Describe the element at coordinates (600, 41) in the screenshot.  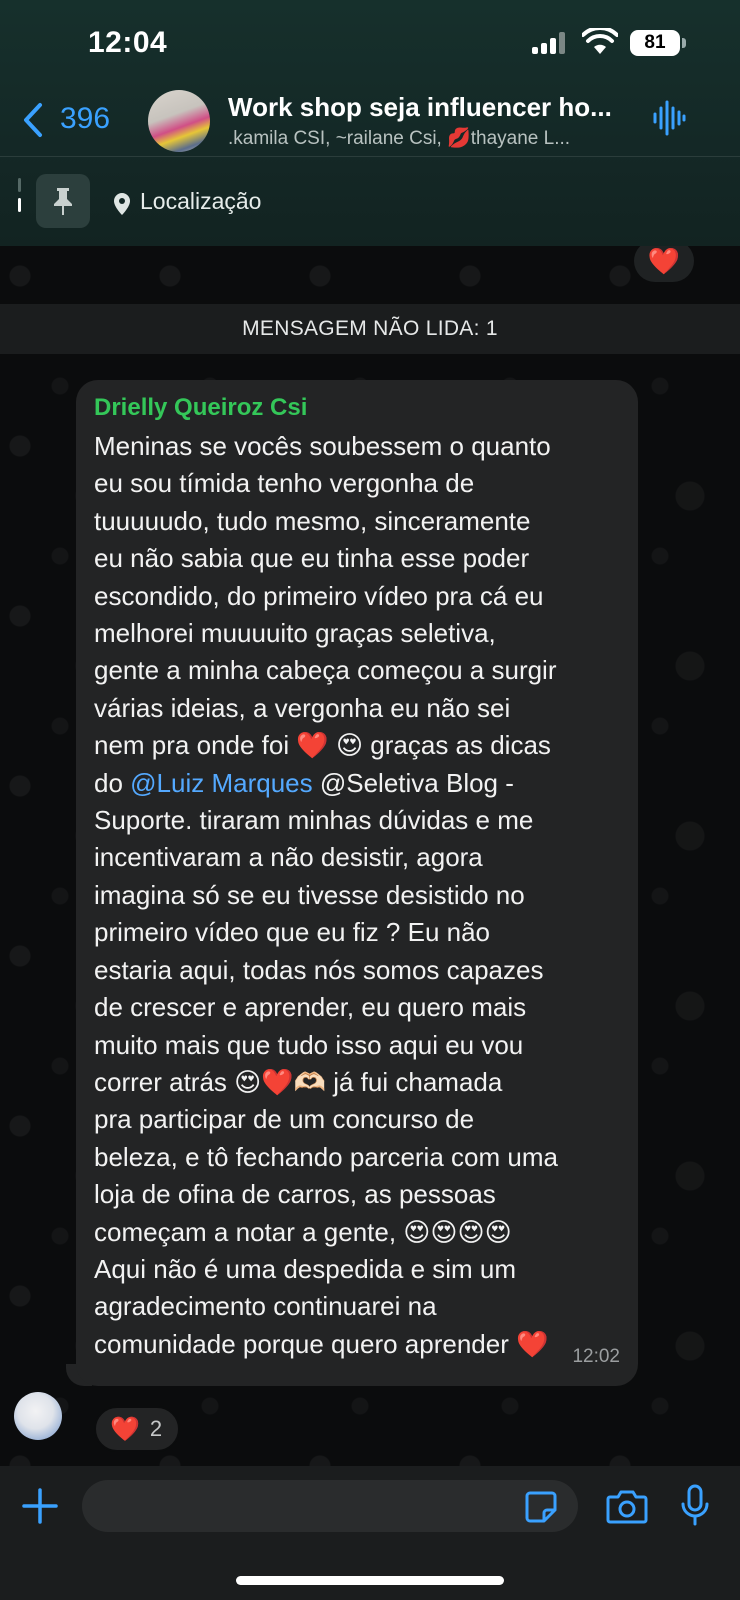
I see `wifi-icon` at that location.